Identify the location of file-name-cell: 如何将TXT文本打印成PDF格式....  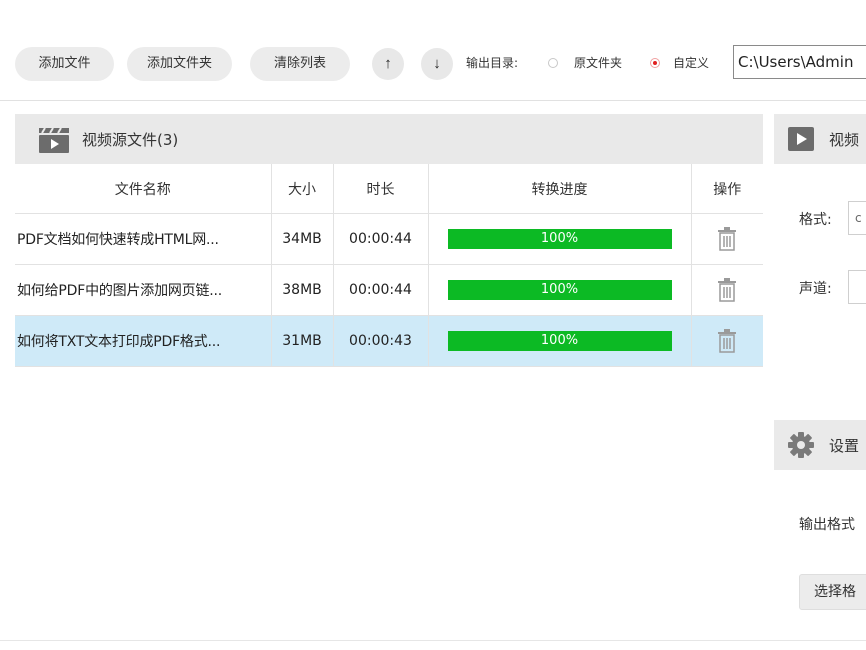
(143, 341).